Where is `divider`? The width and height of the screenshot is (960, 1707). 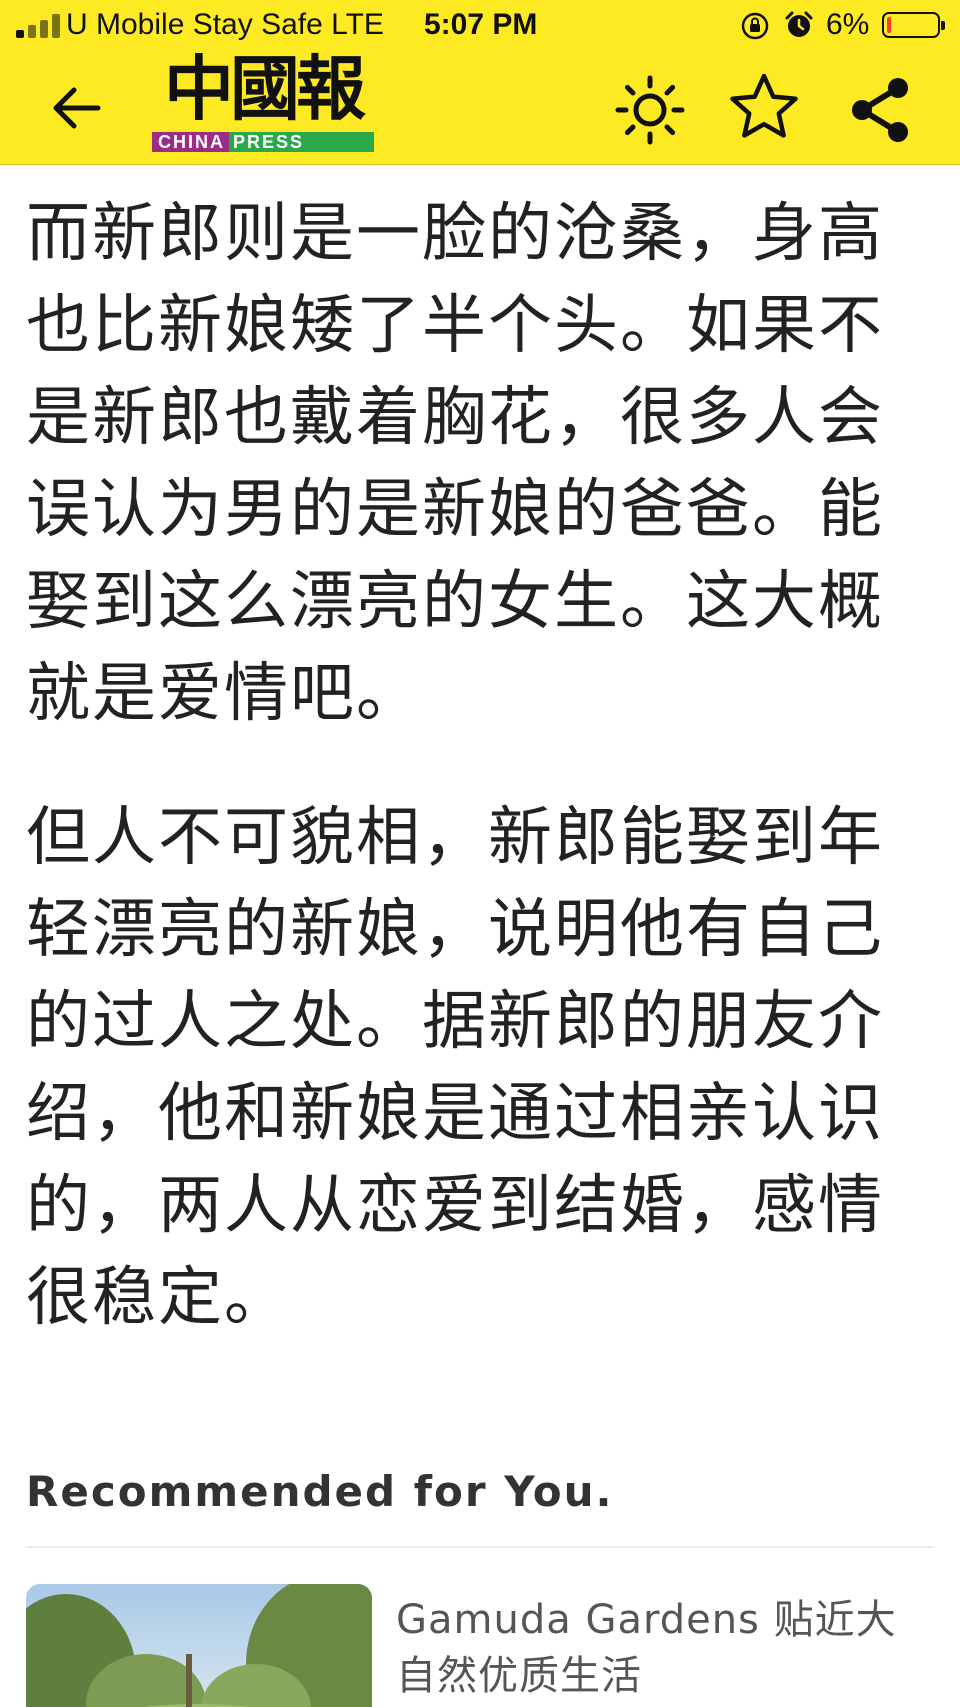 divider is located at coordinates (480, 1547).